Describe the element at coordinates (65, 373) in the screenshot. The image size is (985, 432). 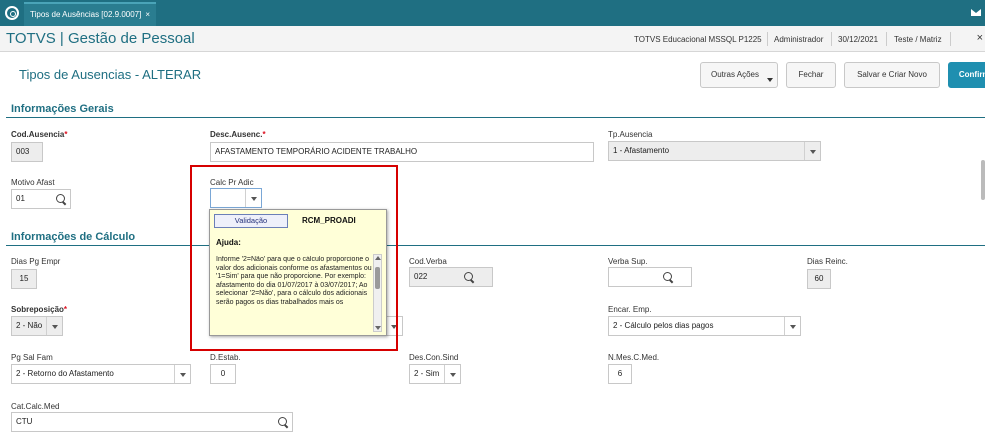
I see `pg-sal-fam-value: 2 - Retorno do Afastamento` at that location.